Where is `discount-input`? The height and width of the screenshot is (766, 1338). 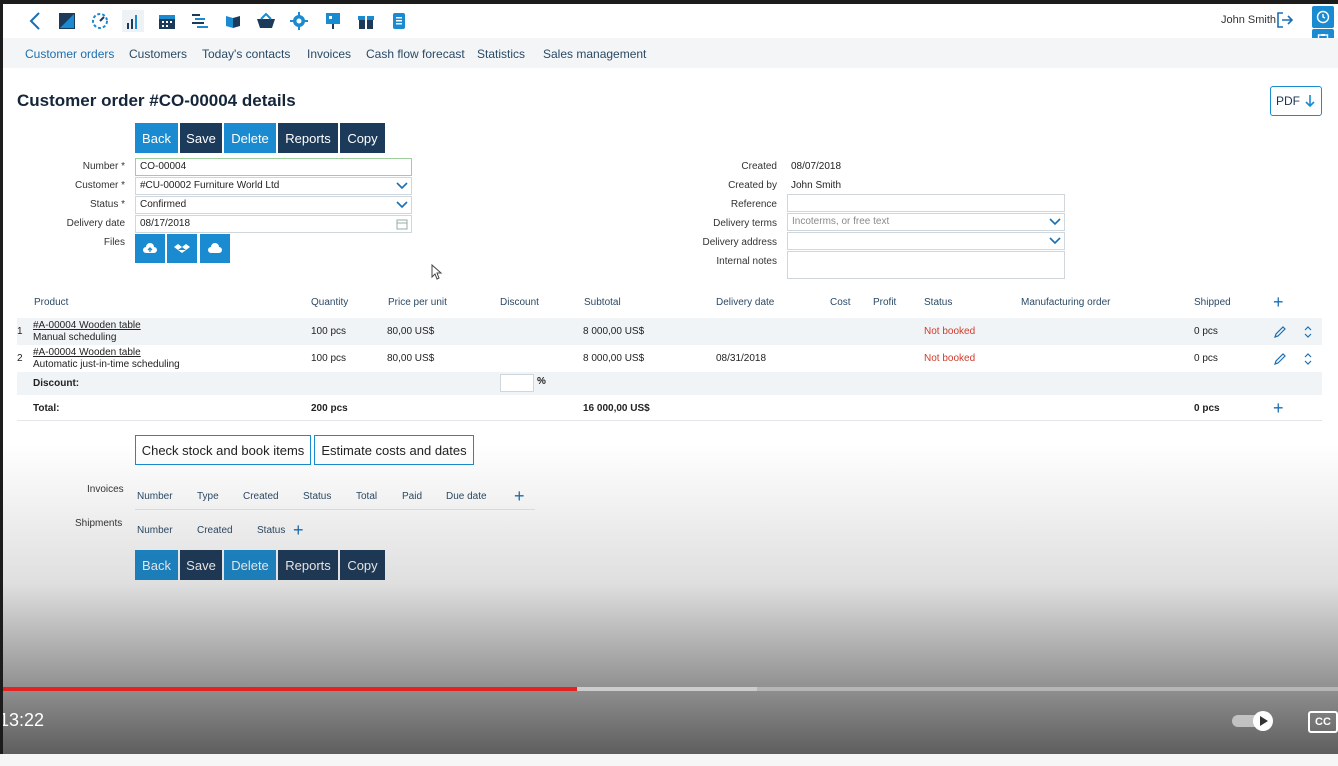
discount-input is located at coordinates (517, 383).